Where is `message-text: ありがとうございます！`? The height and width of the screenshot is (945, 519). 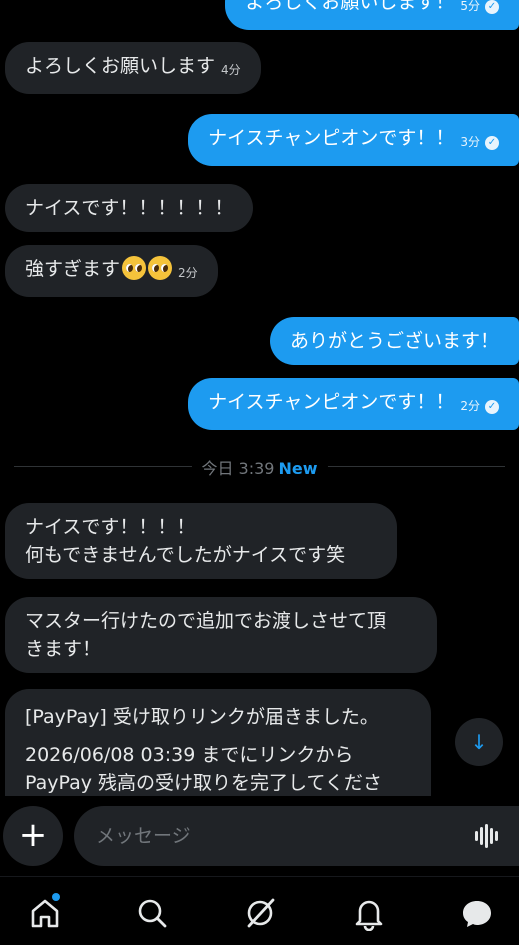 message-text: ありがとうございます！ is located at coordinates (394, 341).